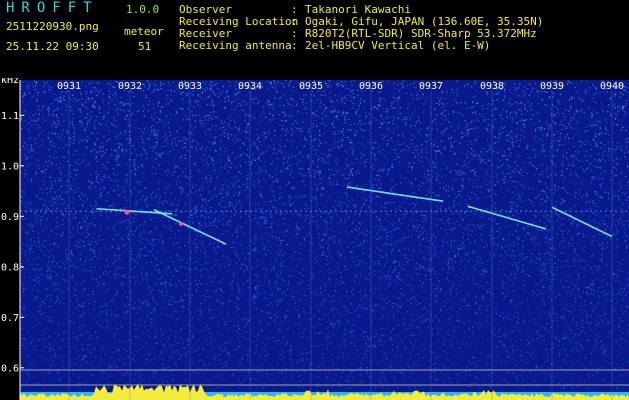  I want to click on info-value: 2el-HB9CV Vertical (el. E-W), so click(398, 45).